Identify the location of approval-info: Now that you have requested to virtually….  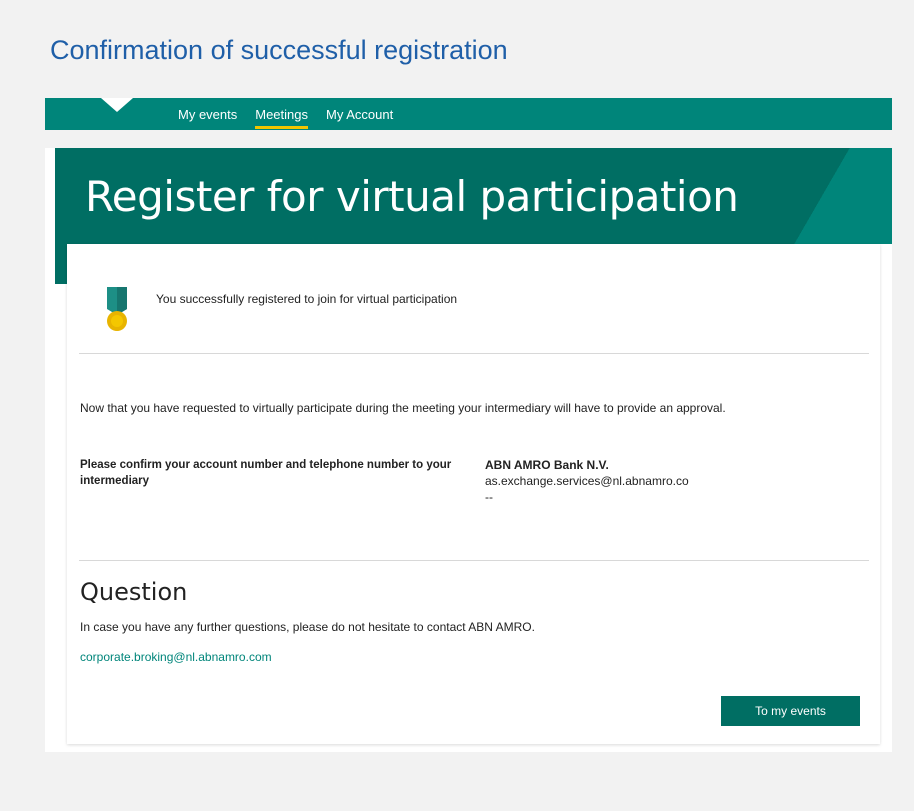
(403, 408).